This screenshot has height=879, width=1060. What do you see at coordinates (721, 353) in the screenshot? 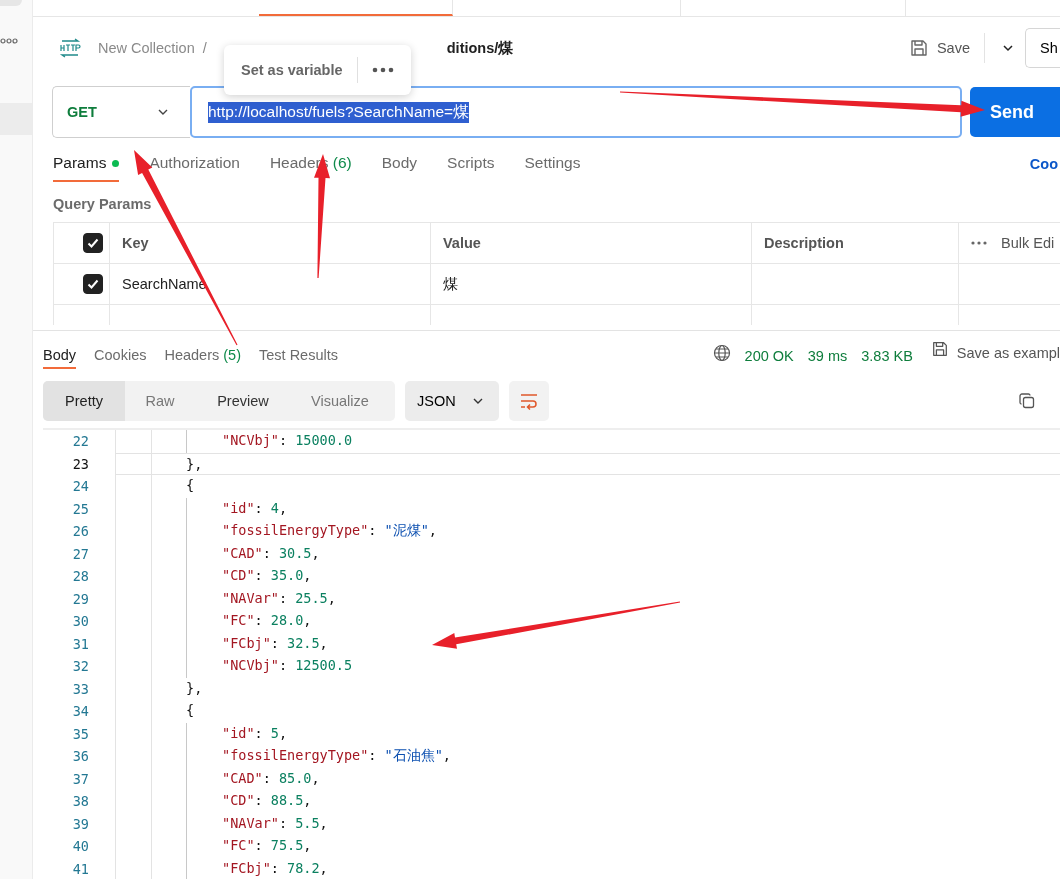
I see `globe-icon` at bounding box center [721, 353].